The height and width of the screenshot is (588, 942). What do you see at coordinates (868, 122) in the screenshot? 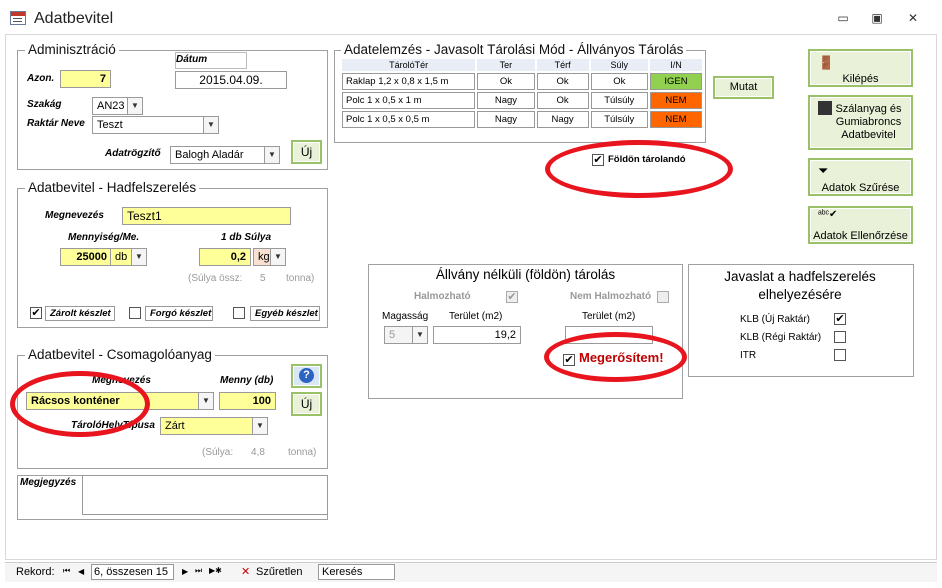
I see `szalanyag-label: Szálanyag és Gumiabroncs Adatbevitel` at bounding box center [868, 122].